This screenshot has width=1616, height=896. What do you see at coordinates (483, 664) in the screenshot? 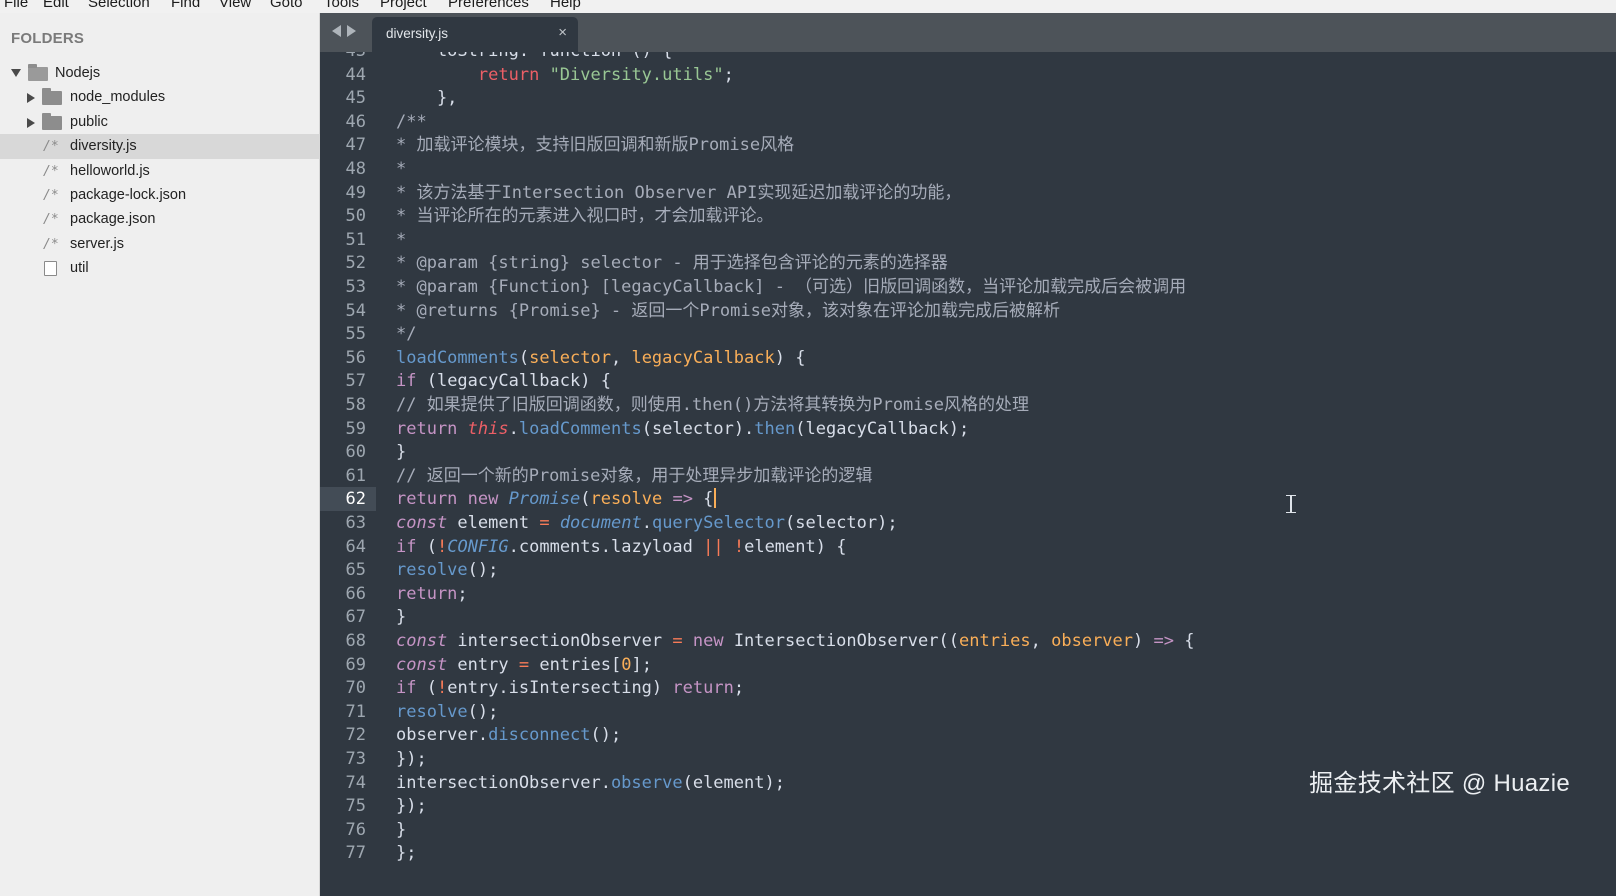
I see `code-token: entry` at bounding box center [483, 664].